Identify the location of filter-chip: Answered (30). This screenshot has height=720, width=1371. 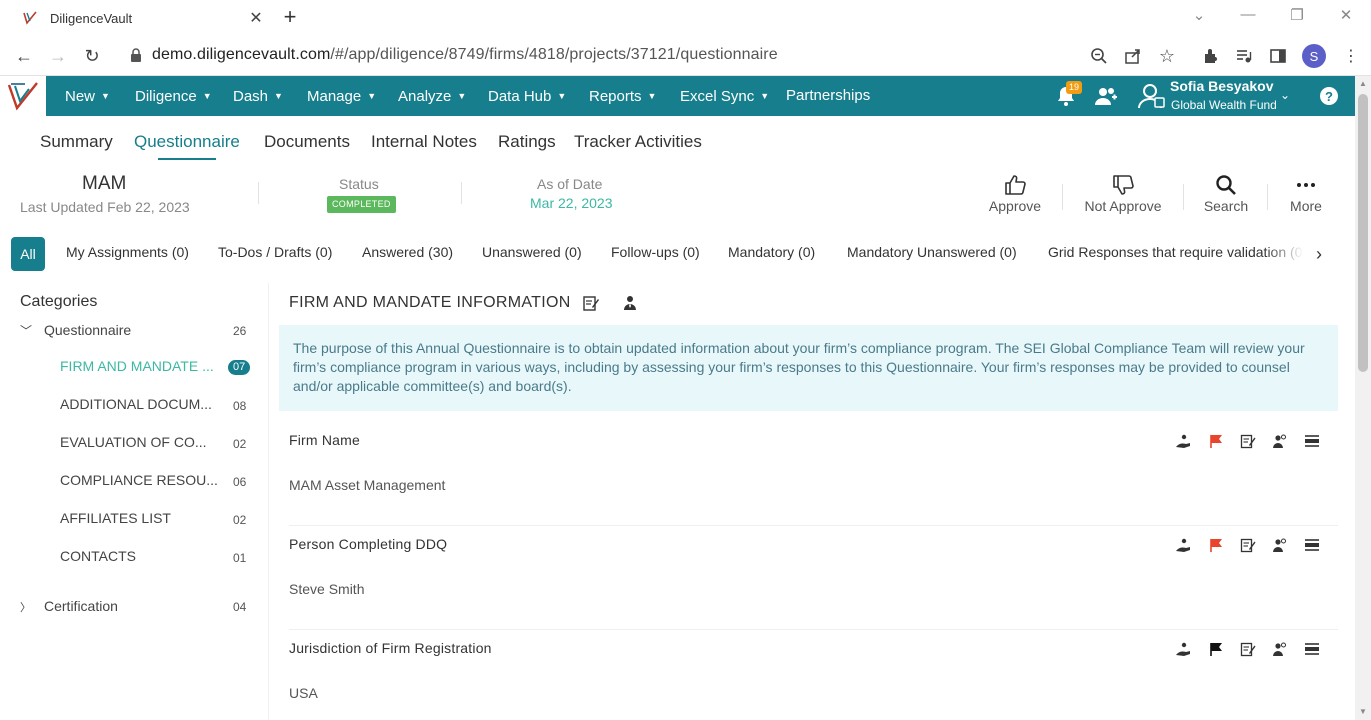
(407, 252).